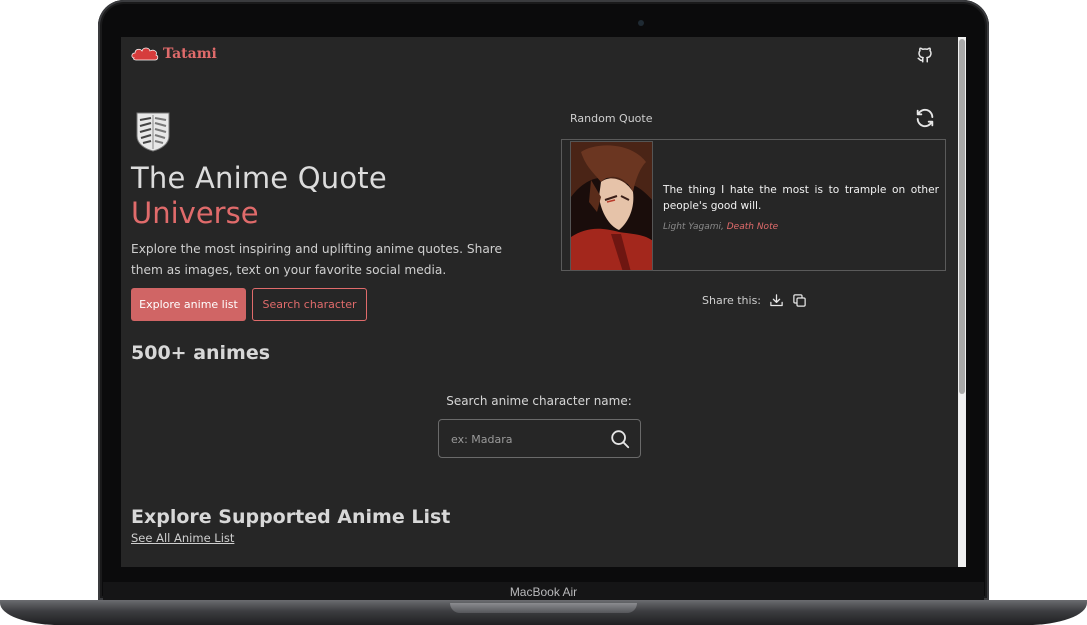  Describe the element at coordinates (309, 304) in the screenshot. I see `search-character-button: Search character` at that location.